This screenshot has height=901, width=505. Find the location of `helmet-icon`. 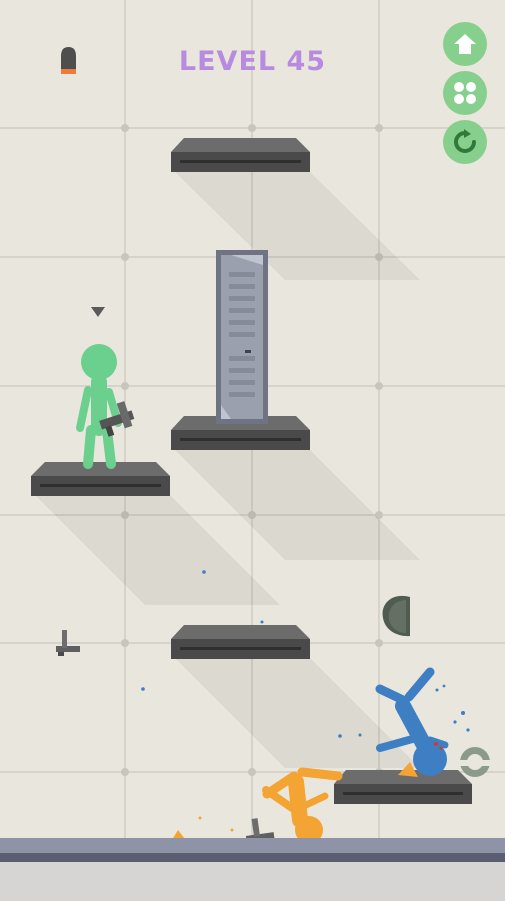

helmet-icon is located at coordinates (396, 616).